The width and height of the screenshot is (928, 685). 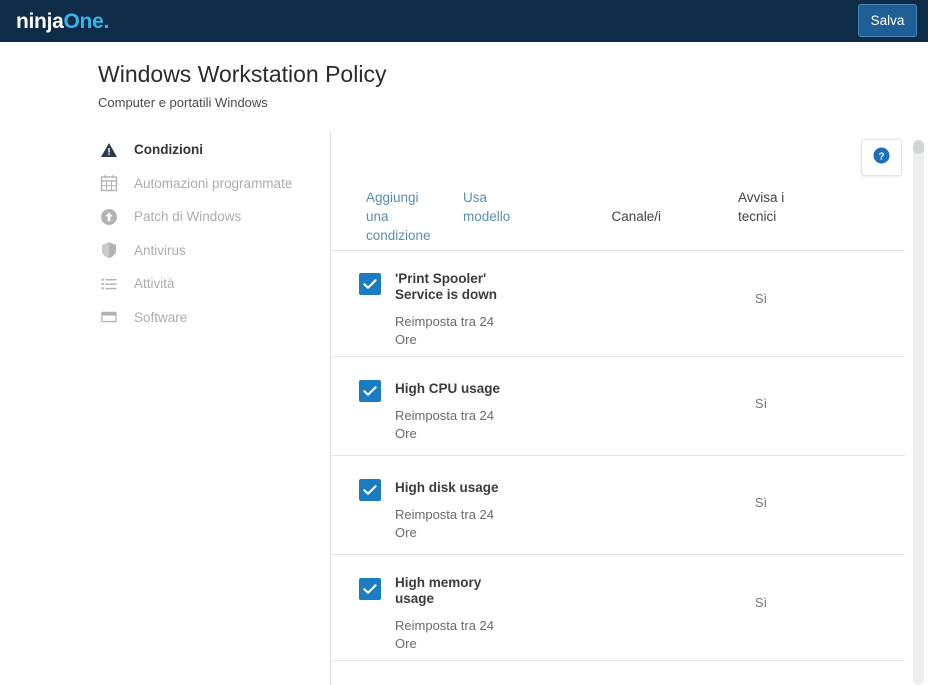 I want to click on list-icon, so click(x=109, y=284).